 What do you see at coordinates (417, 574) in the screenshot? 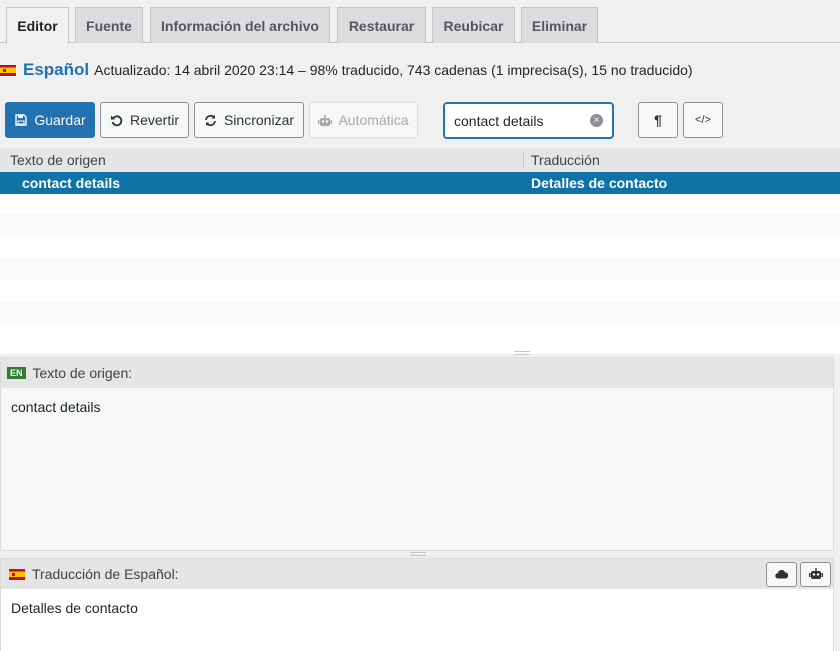
I see `translation-pane-header: Traducción de Español:` at bounding box center [417, 574].